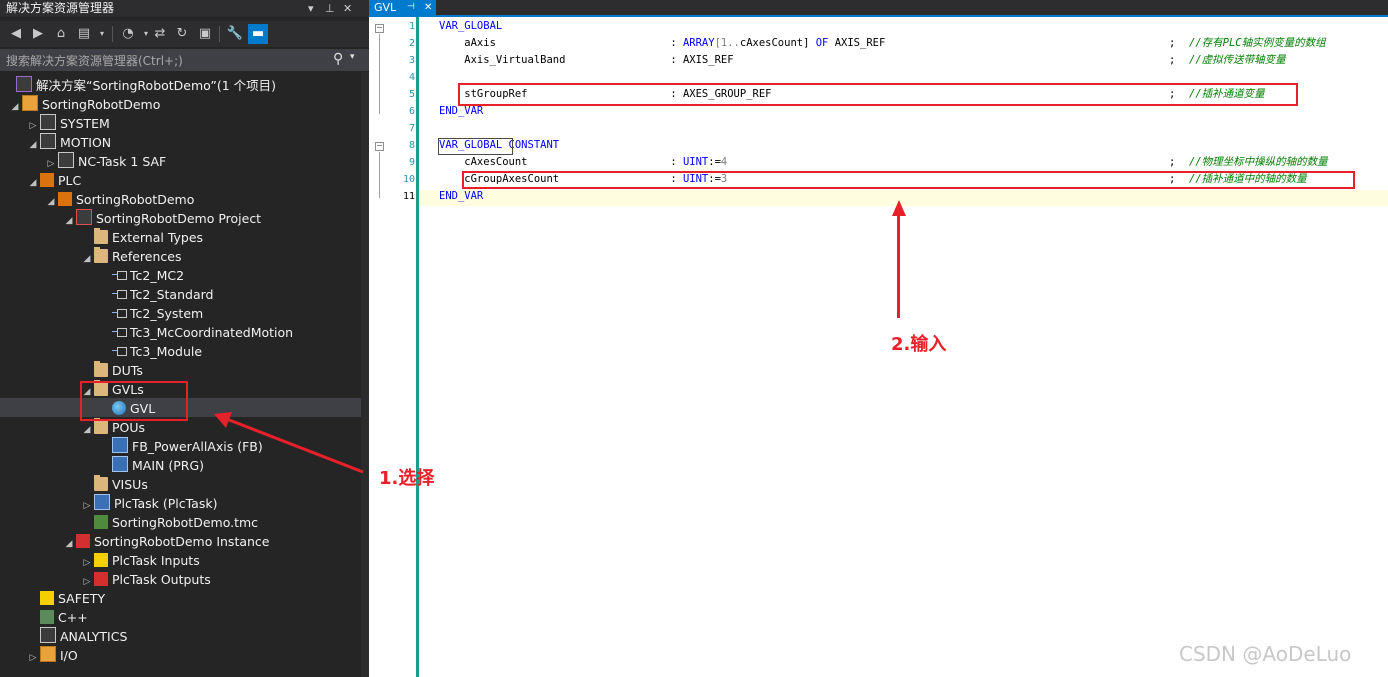 Image resolution: width=1388 pixels, height=677 pixels. I want to click on arrow-overlay, so click(289, 443).